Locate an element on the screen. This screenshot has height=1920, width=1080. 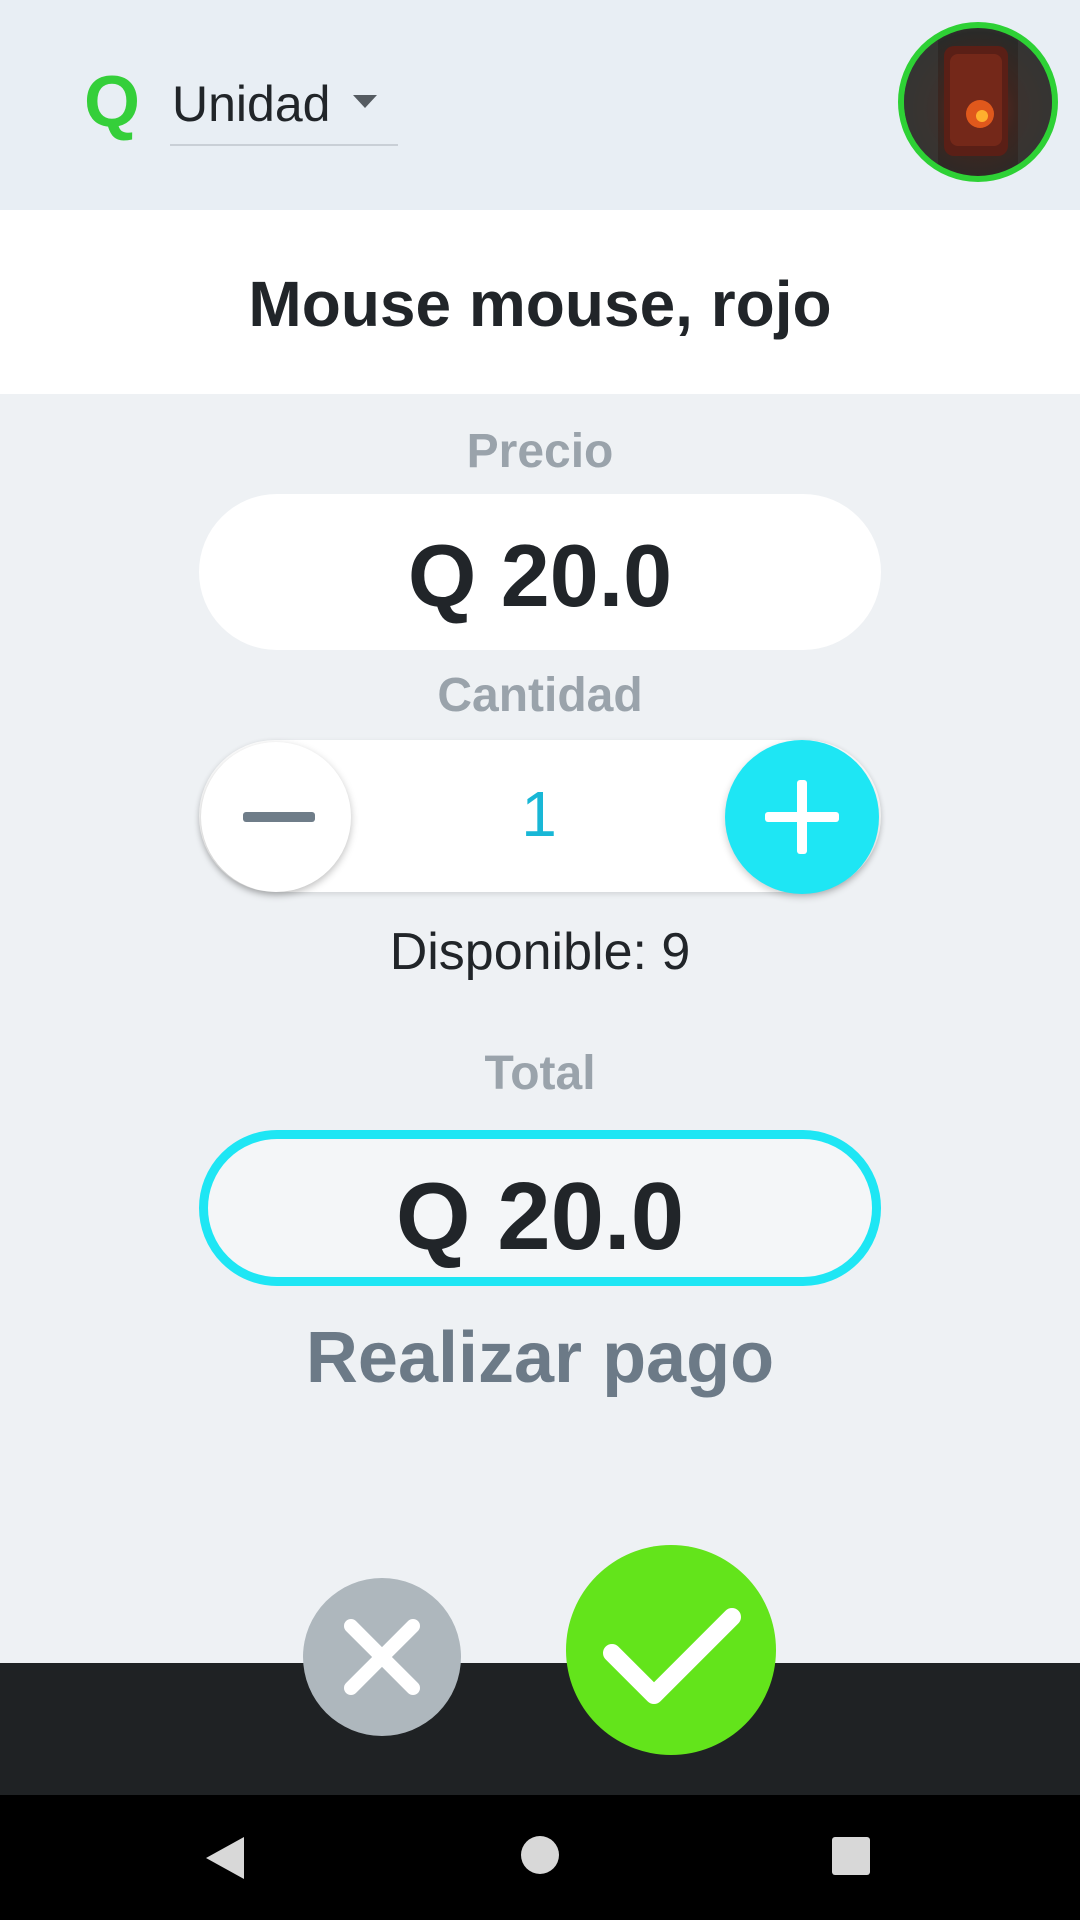
quantity-stepper: 1 is located at coordinates (540, 817).